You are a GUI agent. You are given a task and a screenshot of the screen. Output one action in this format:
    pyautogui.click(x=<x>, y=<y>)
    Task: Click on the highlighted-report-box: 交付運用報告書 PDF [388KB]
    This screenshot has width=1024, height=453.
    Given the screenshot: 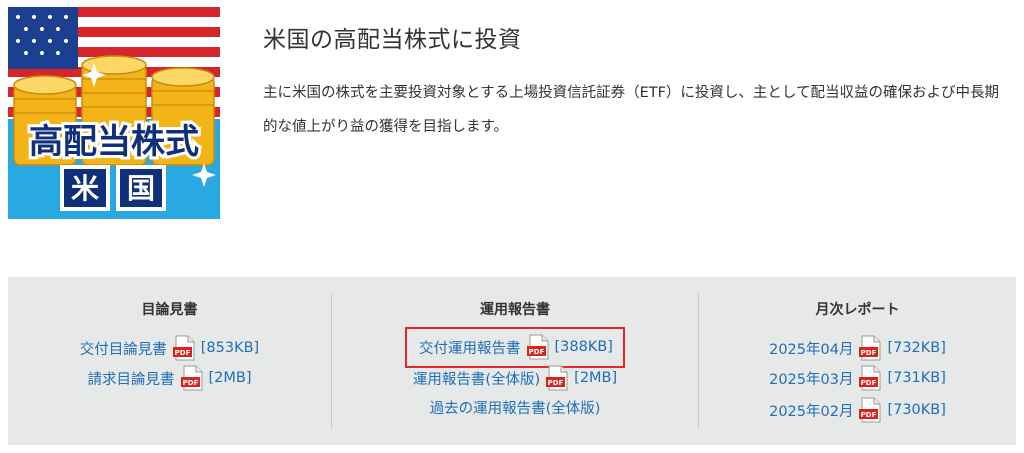 What is the action you would take?
    pyautogui.click(x=515, y=347)
    